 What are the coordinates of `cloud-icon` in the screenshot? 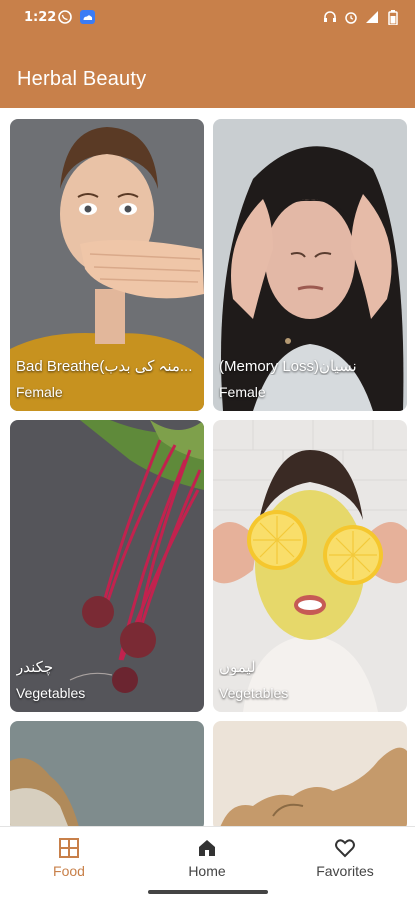 It's located at (87, 17).